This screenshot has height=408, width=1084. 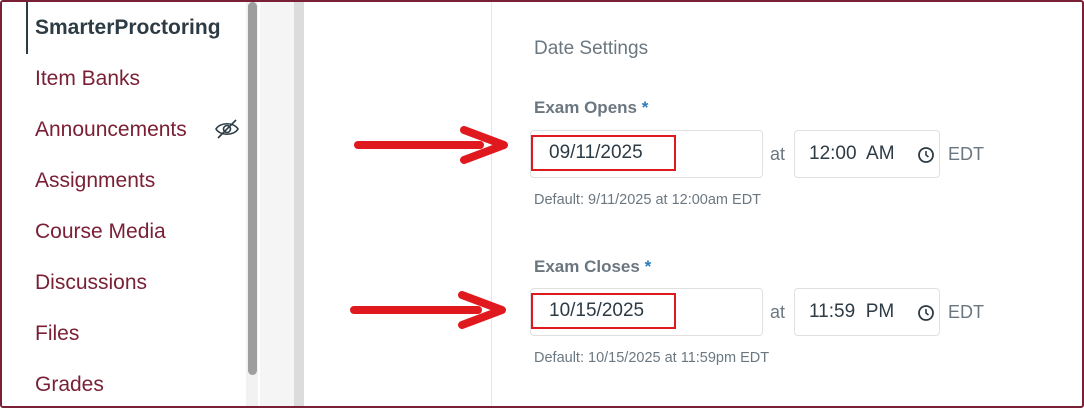 I want to click on nav-announcements: Announcements, so click(x=111, y=130).